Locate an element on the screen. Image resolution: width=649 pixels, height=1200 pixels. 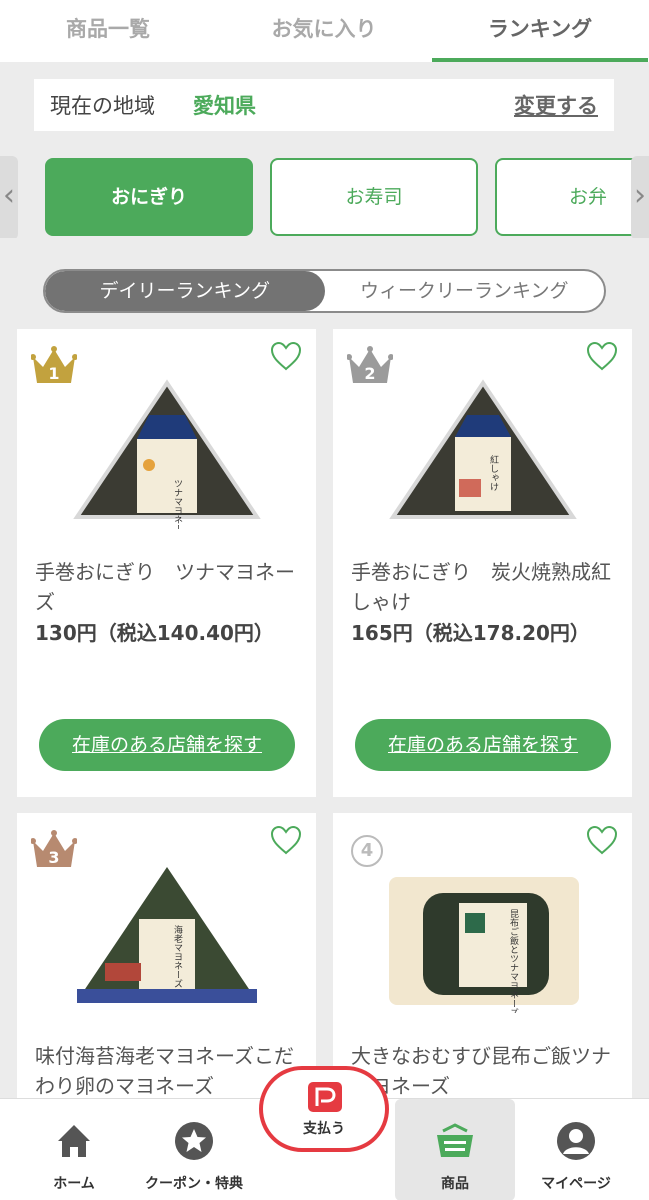
weekly-ranking-option: ウィークリーランキング is located at coordinates (465, 291).